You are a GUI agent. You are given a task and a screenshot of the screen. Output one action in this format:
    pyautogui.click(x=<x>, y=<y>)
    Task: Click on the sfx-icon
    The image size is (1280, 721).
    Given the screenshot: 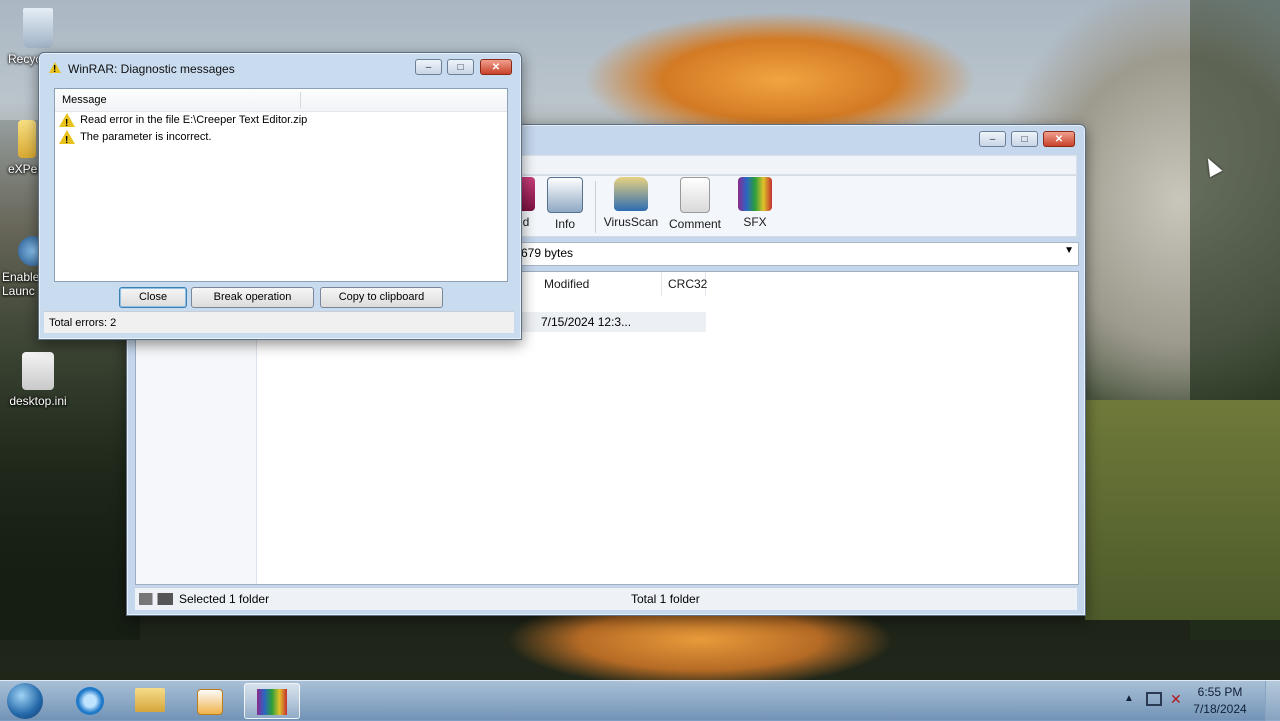 What is the action you would take?
    pyautogui.click(x=755, y=194)
    